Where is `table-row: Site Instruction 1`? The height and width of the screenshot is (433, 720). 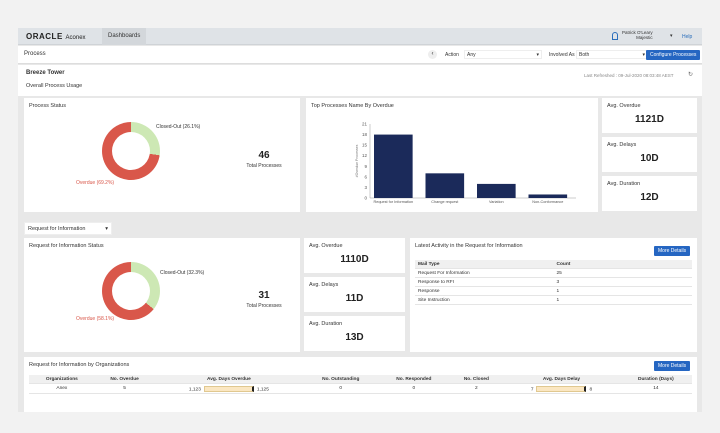 table-row: Site Instruction 1 is located at coordinates (553, 300).